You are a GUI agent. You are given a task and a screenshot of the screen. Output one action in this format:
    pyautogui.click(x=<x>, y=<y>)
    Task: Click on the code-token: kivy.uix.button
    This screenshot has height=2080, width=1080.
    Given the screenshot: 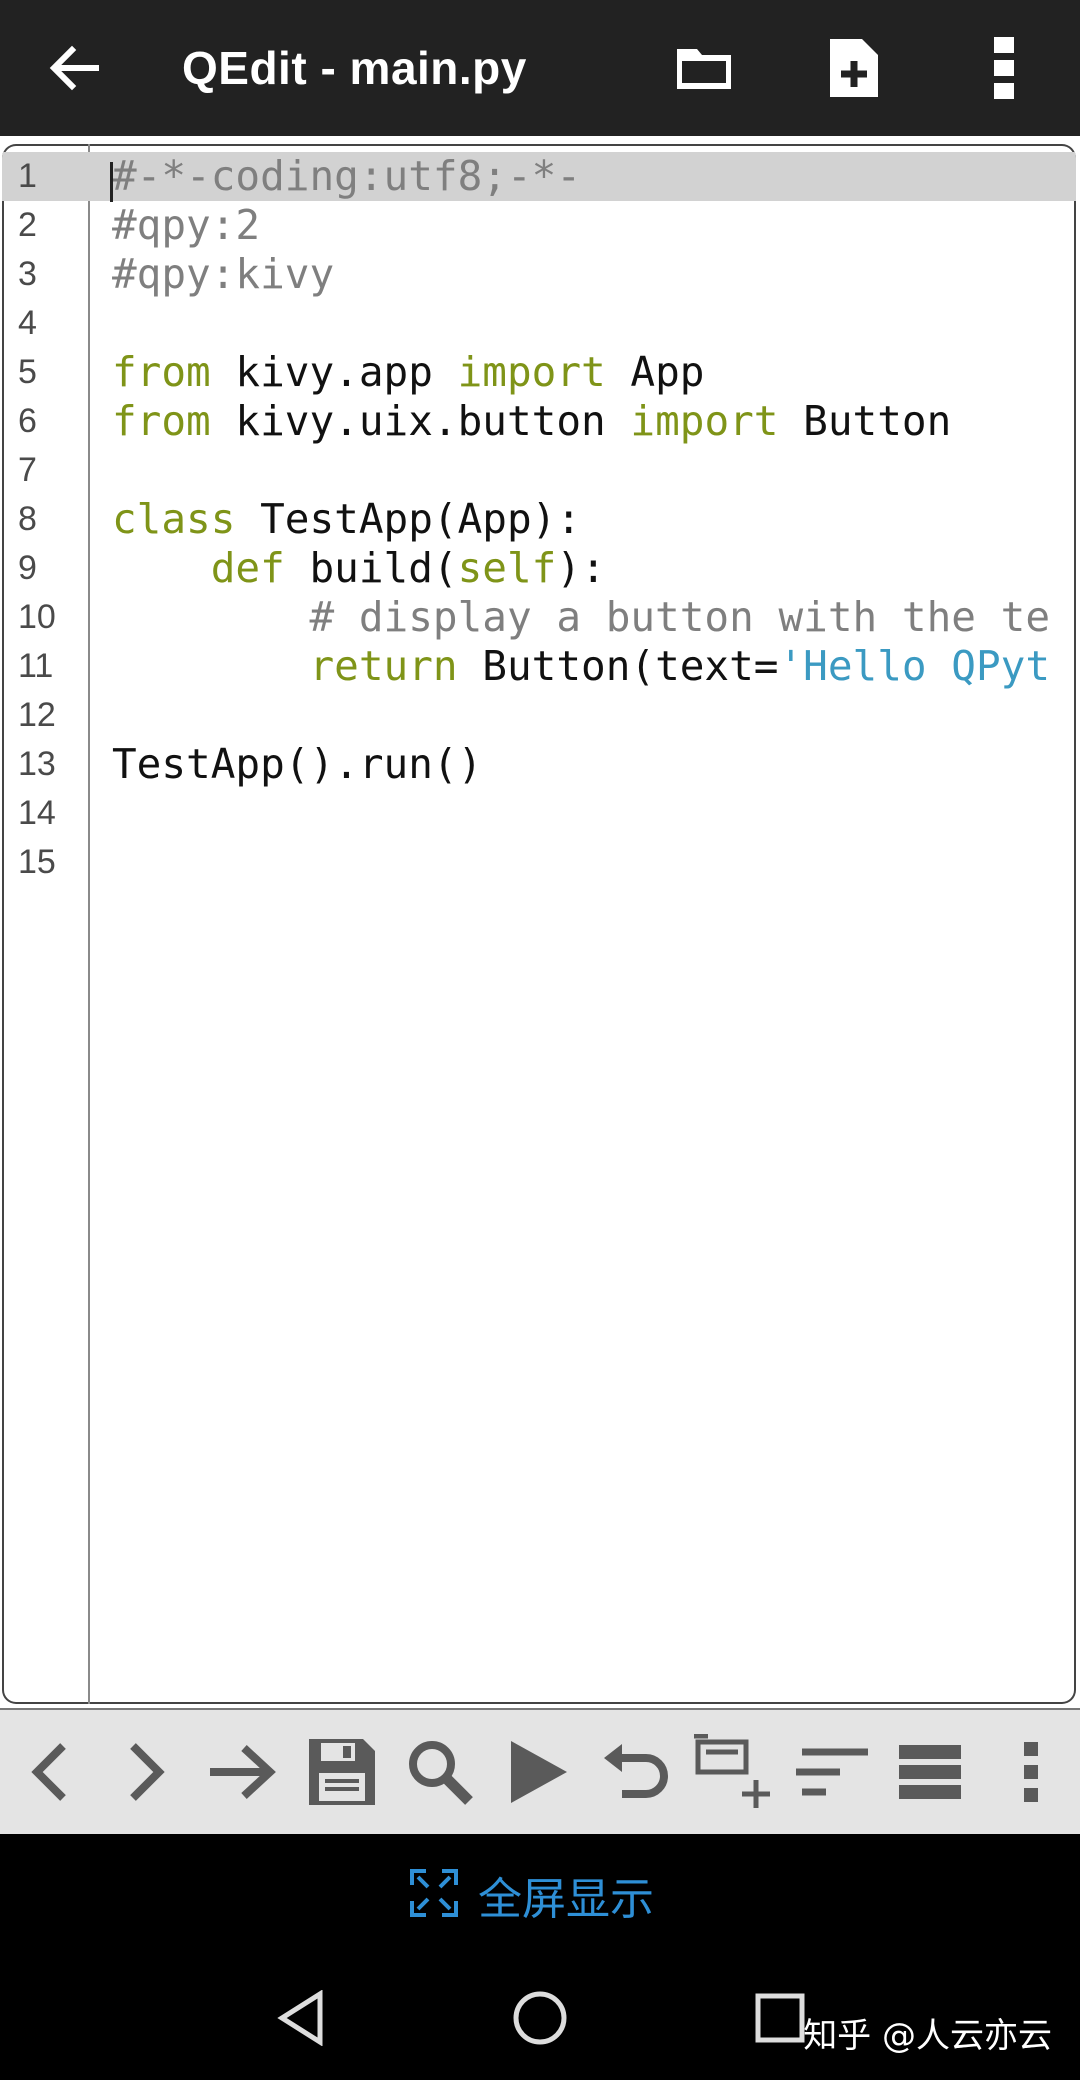 What is the action you would take?
    pyautogui.click(x=420, y=421)
    